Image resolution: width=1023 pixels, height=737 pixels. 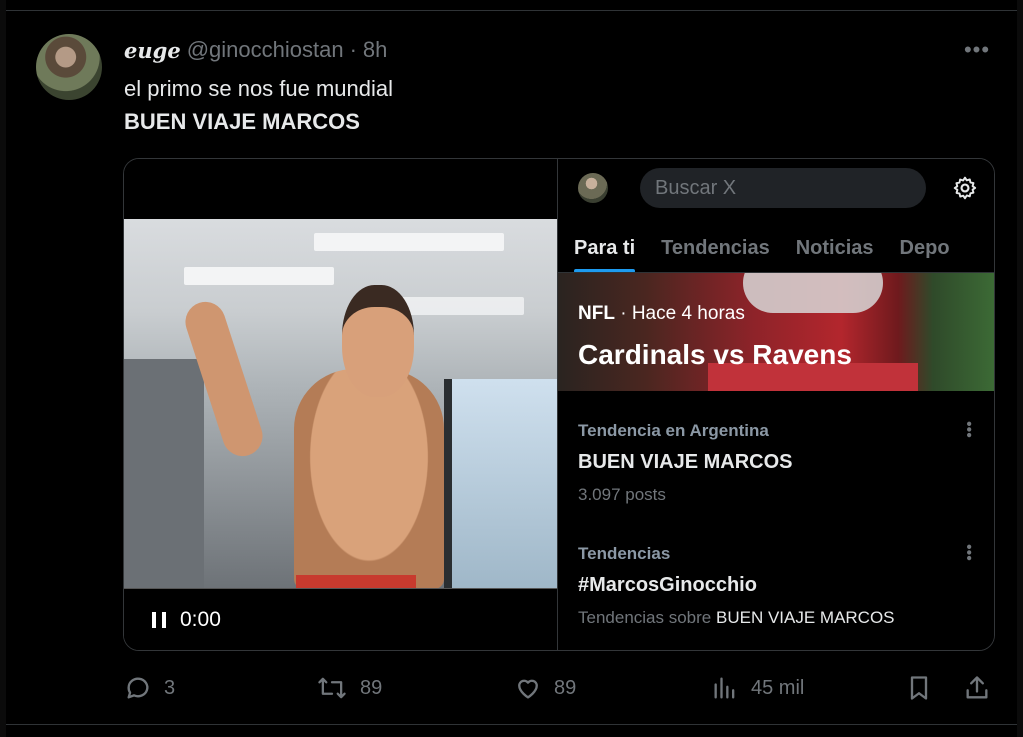 What do you see at coordinates (647, 617) in the screenshot?
I see `trend-related-prefix: Tendencias sobre` at bounding box center [647, 617].